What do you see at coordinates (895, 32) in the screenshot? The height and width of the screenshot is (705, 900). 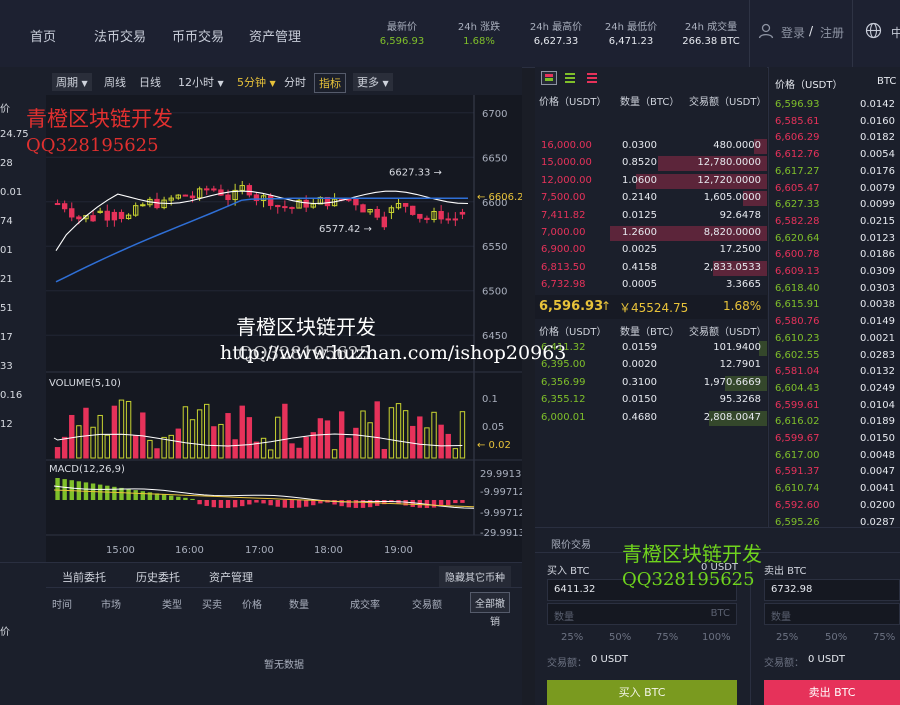 I see `language-selector: 中` at bounding box center [895, 32].